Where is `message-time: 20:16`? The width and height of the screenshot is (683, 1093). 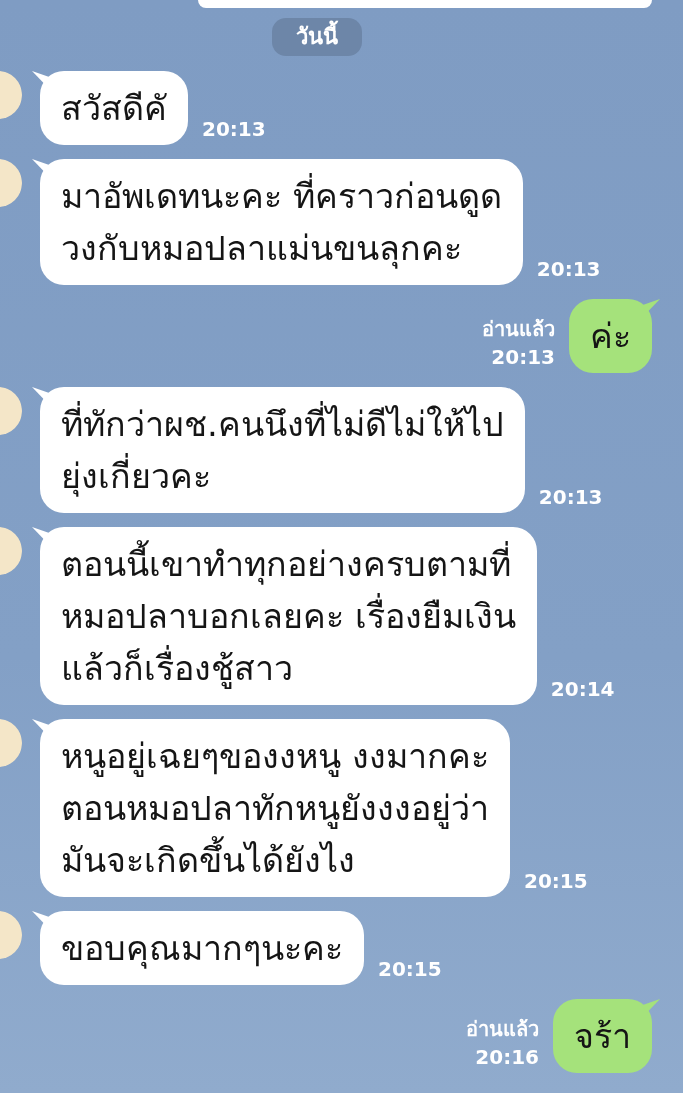 message-time: 20:16 is located at coordinates (507, 1057).